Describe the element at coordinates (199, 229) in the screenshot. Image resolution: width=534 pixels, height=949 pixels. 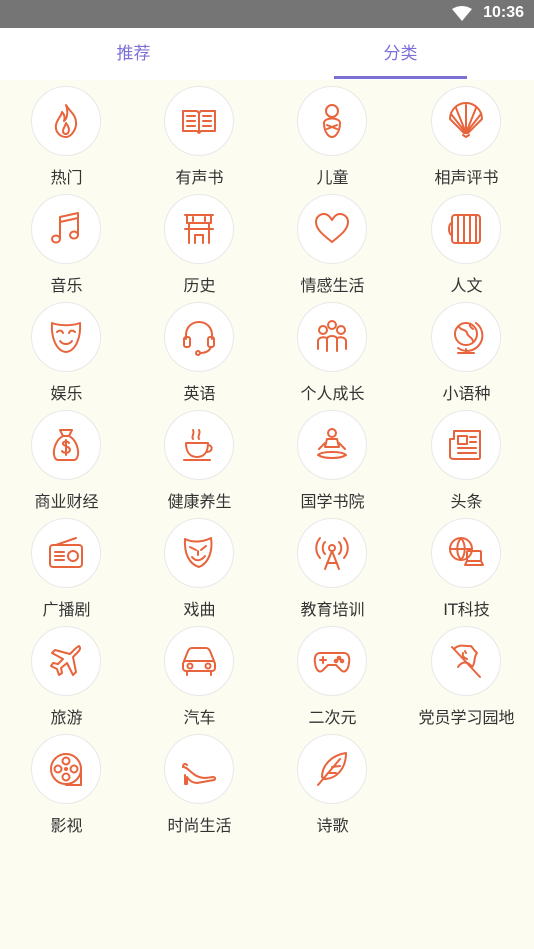
I see `ancient-gate-icon` at that location.